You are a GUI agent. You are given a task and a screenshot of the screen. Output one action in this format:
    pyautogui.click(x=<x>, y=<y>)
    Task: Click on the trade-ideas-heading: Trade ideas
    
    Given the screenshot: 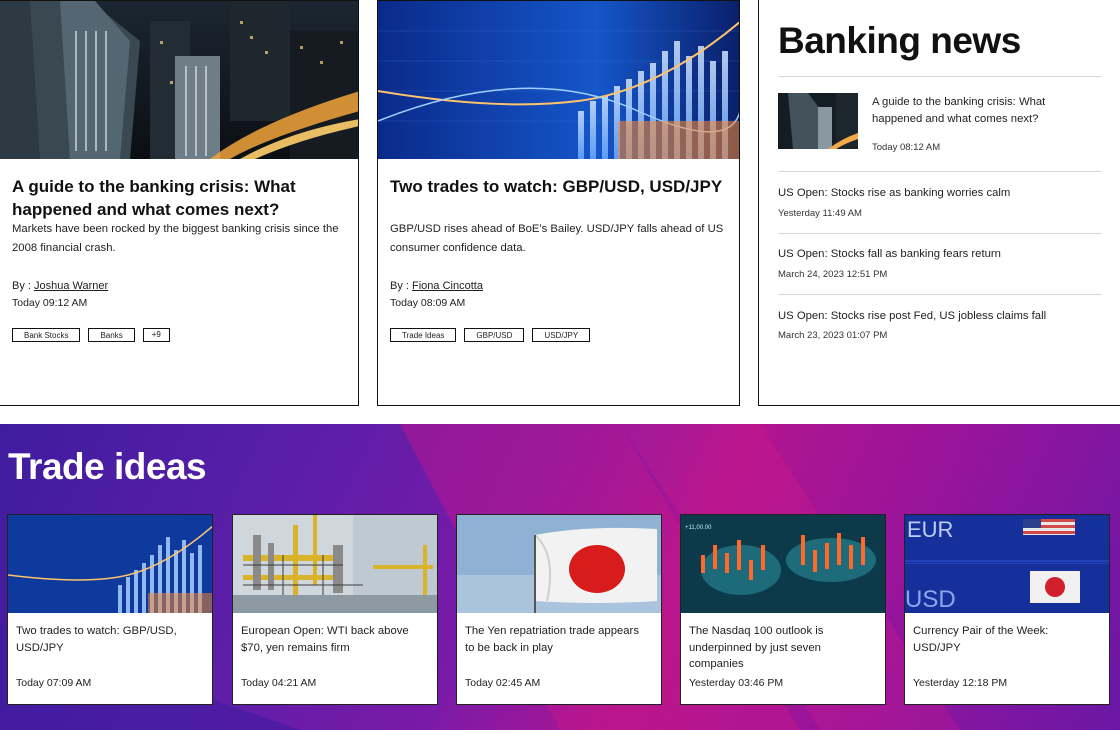 What is the action you would take?
    pyautogui.click(x=107, y=466)
    